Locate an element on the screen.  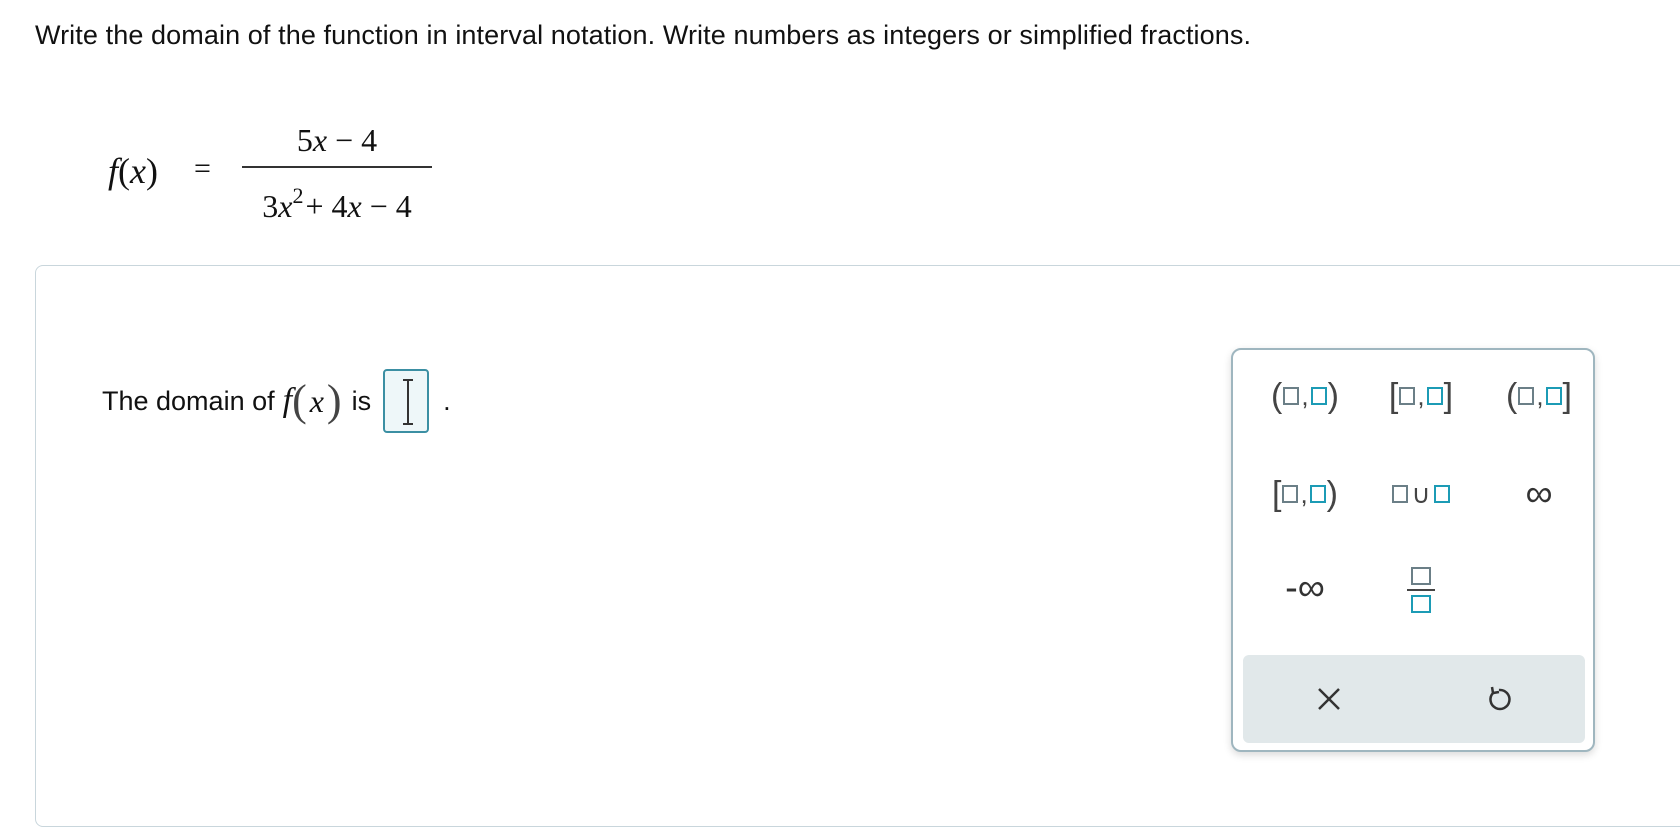
x-icon is located at coordinates (1329, 699).